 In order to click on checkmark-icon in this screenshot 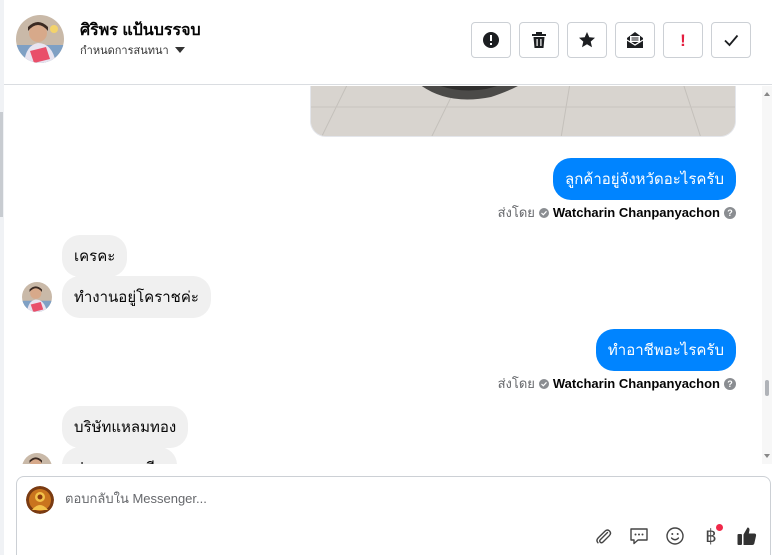, I will do `click(731, 40)`.